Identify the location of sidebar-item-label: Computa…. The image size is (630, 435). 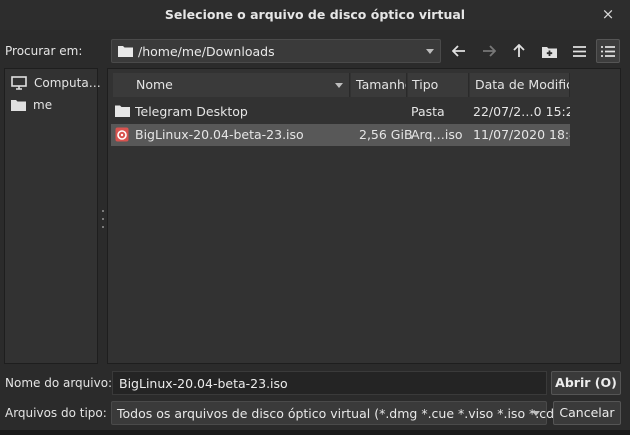
(67, 83).